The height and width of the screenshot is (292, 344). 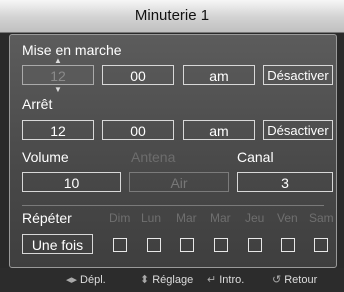 What do you see at coordinates (58, 130) in the screenshot?
I see `power-off-hour-field: 12` at bounding box center [58, 130].